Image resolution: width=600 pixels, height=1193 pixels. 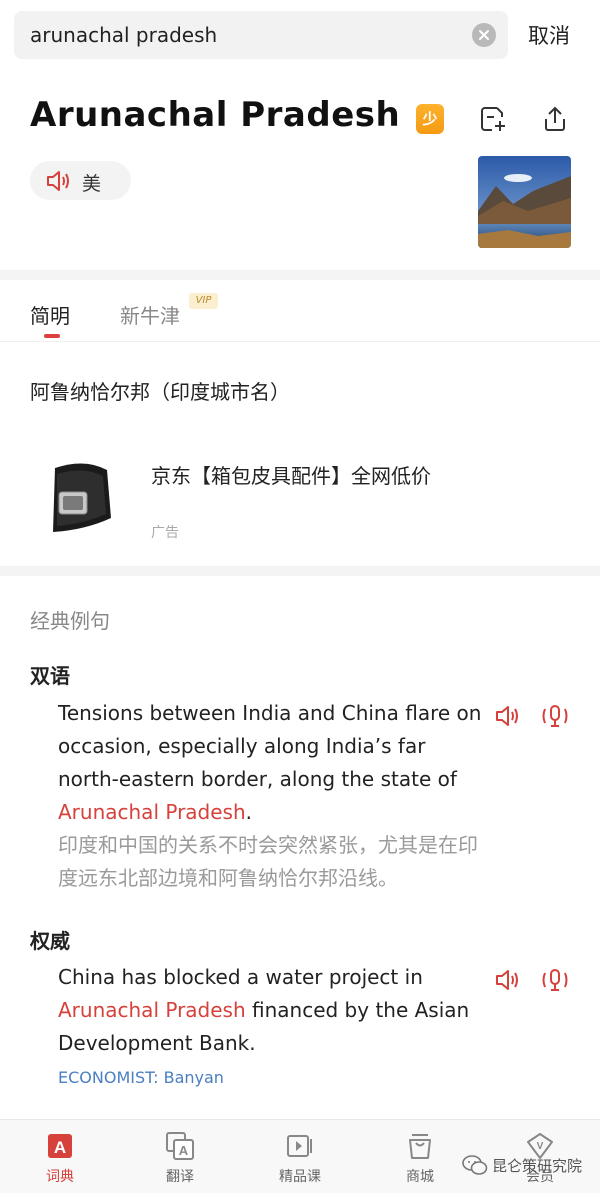 I want to click on share-icon, so click(x=555, y=119).